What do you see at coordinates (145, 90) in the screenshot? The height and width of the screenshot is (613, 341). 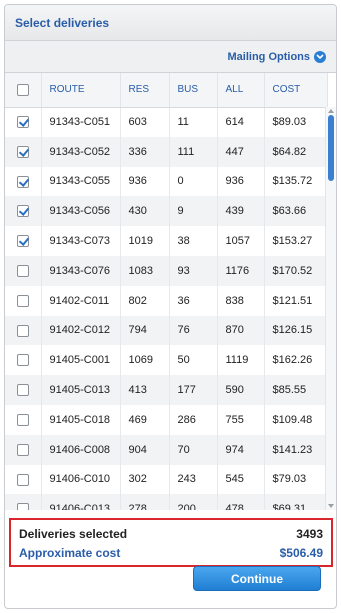 I see `column-header-res: RES` at bounding box center [145, 90].